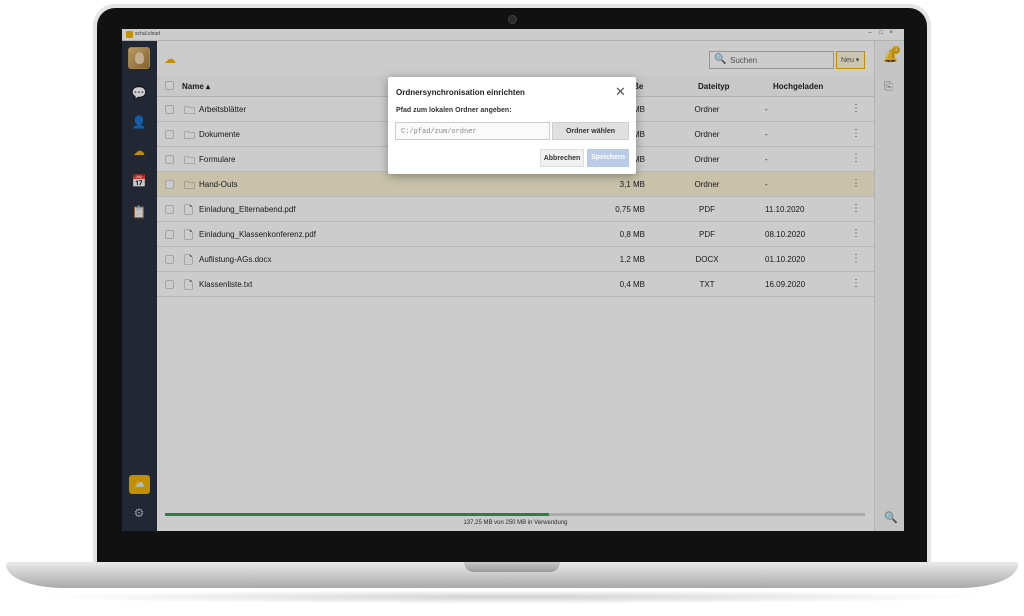 The height and width of the screenshot is (616, 1024). Describe the element at coordinates (460, 92) in the screenshot. I see `dialog-title: Ordnersynchronisation einrichten` at that location.